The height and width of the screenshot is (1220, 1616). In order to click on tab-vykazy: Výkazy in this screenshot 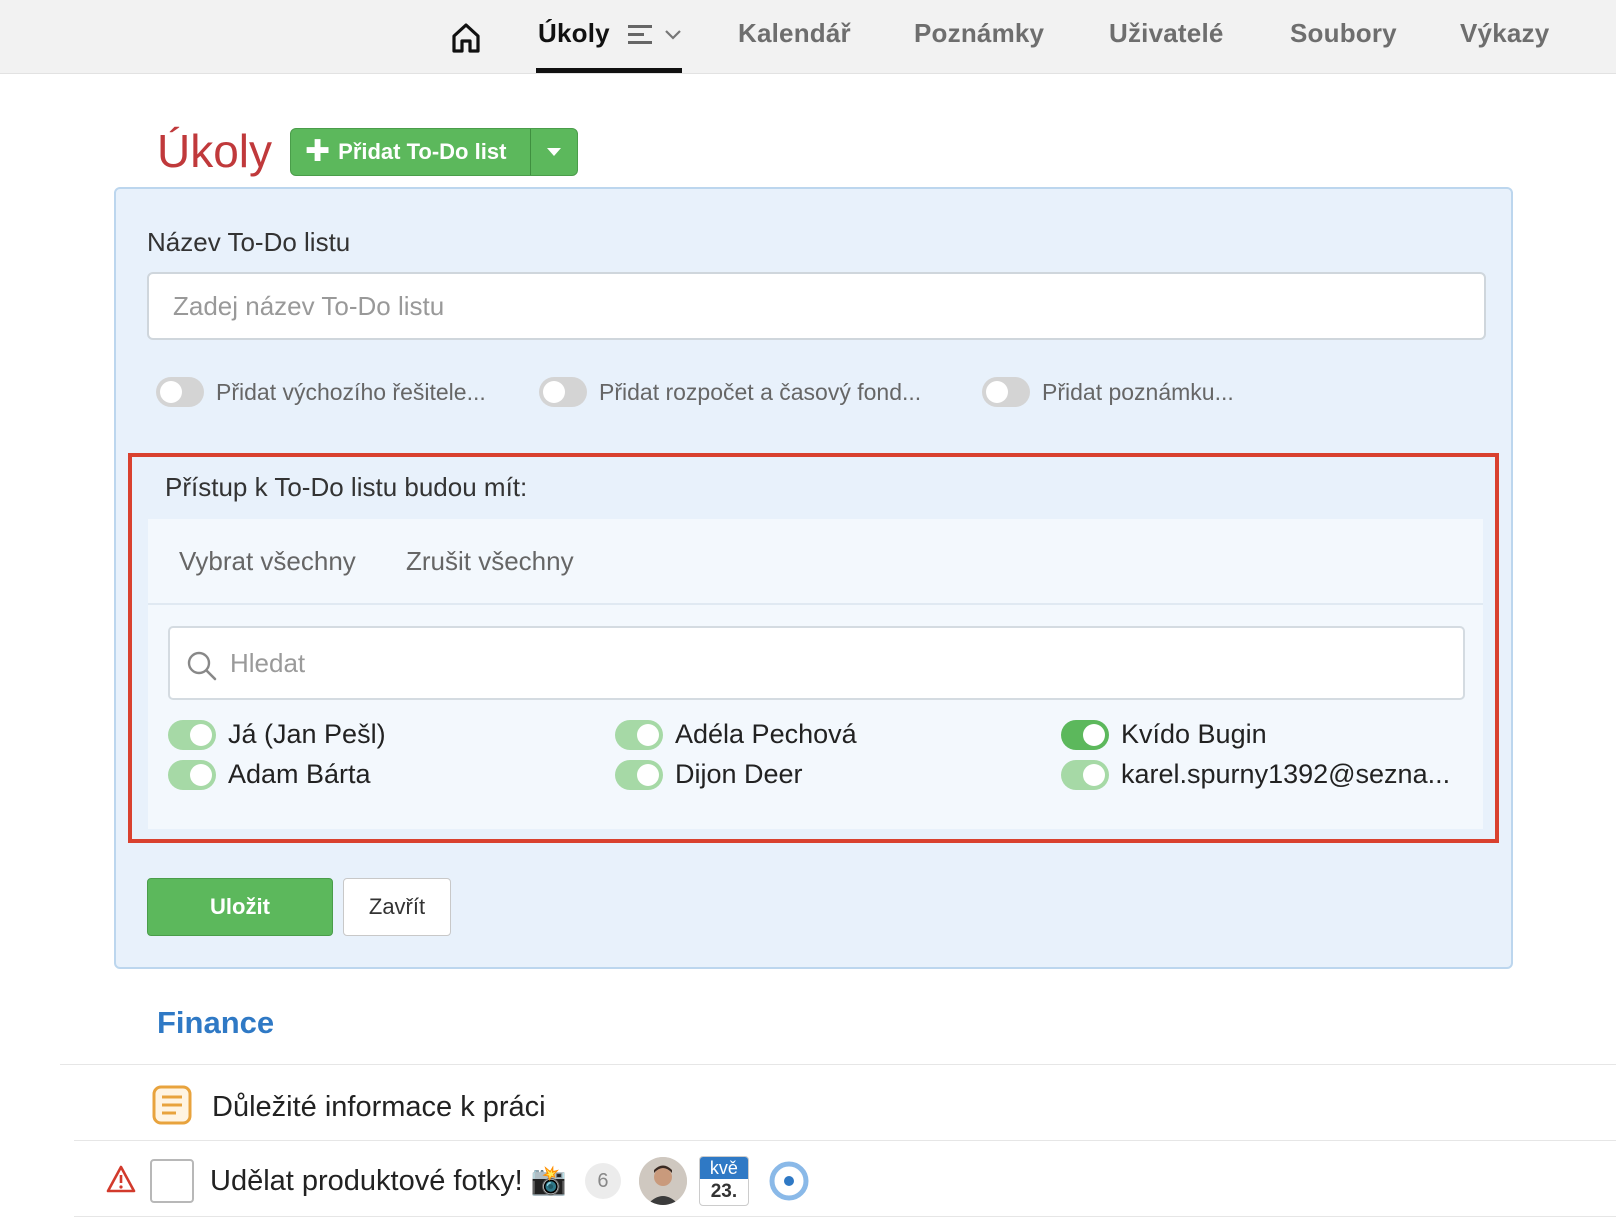, I will do `click(1504, 33)`.